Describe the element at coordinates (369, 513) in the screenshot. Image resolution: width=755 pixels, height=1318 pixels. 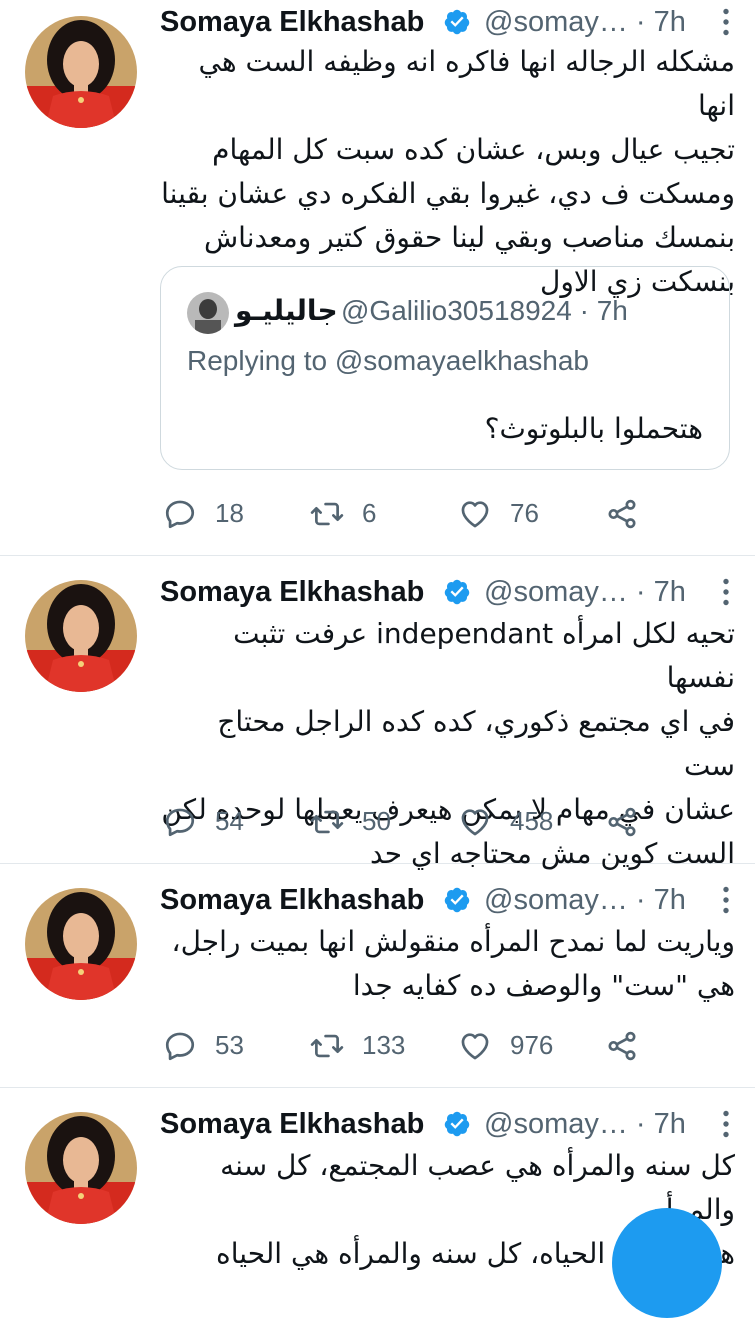
I see `retweet-count: 6` at that location.